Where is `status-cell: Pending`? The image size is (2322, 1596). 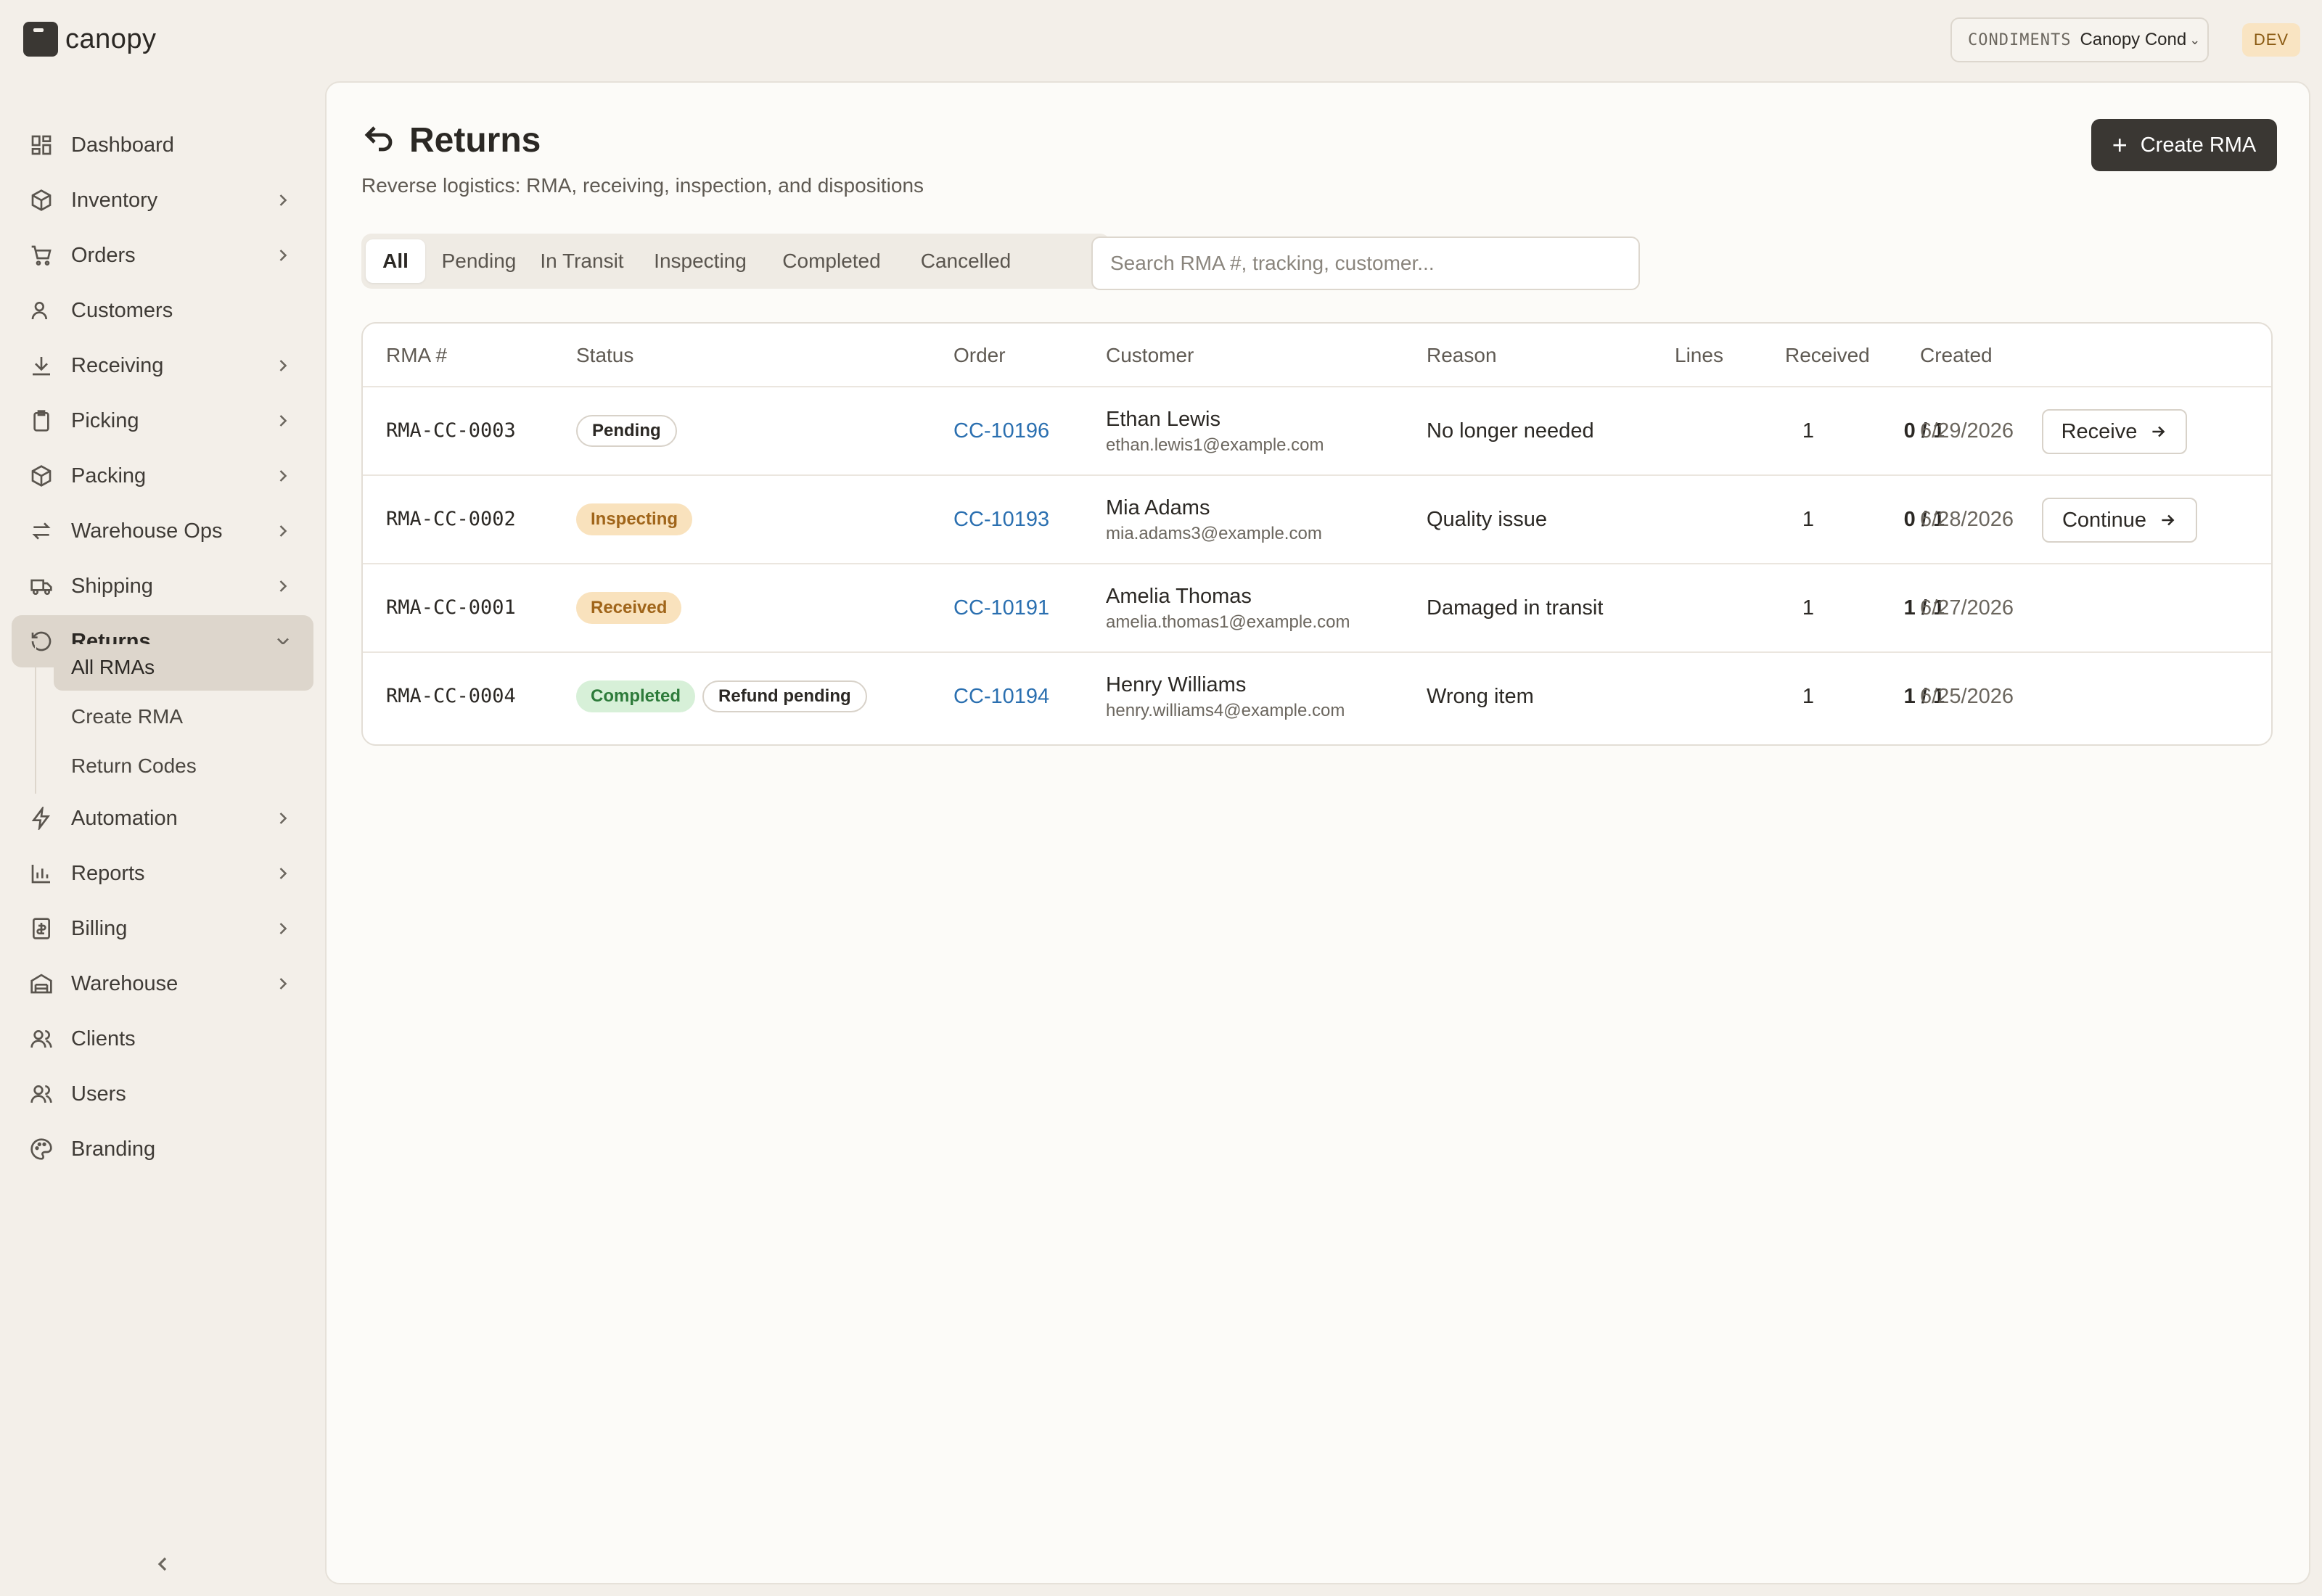
status-cell: Pending is located at coordinates (626, 431).